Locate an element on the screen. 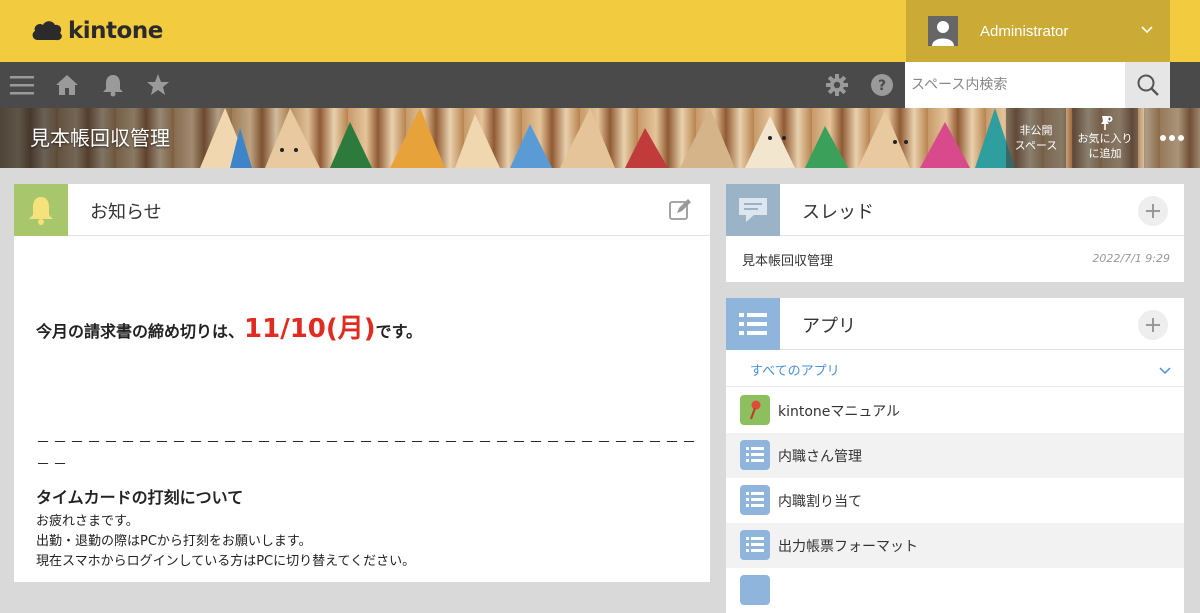 The width and height of the screenshot is (1200, 613). logo-text: kintone is located at coordinates (115, 31).